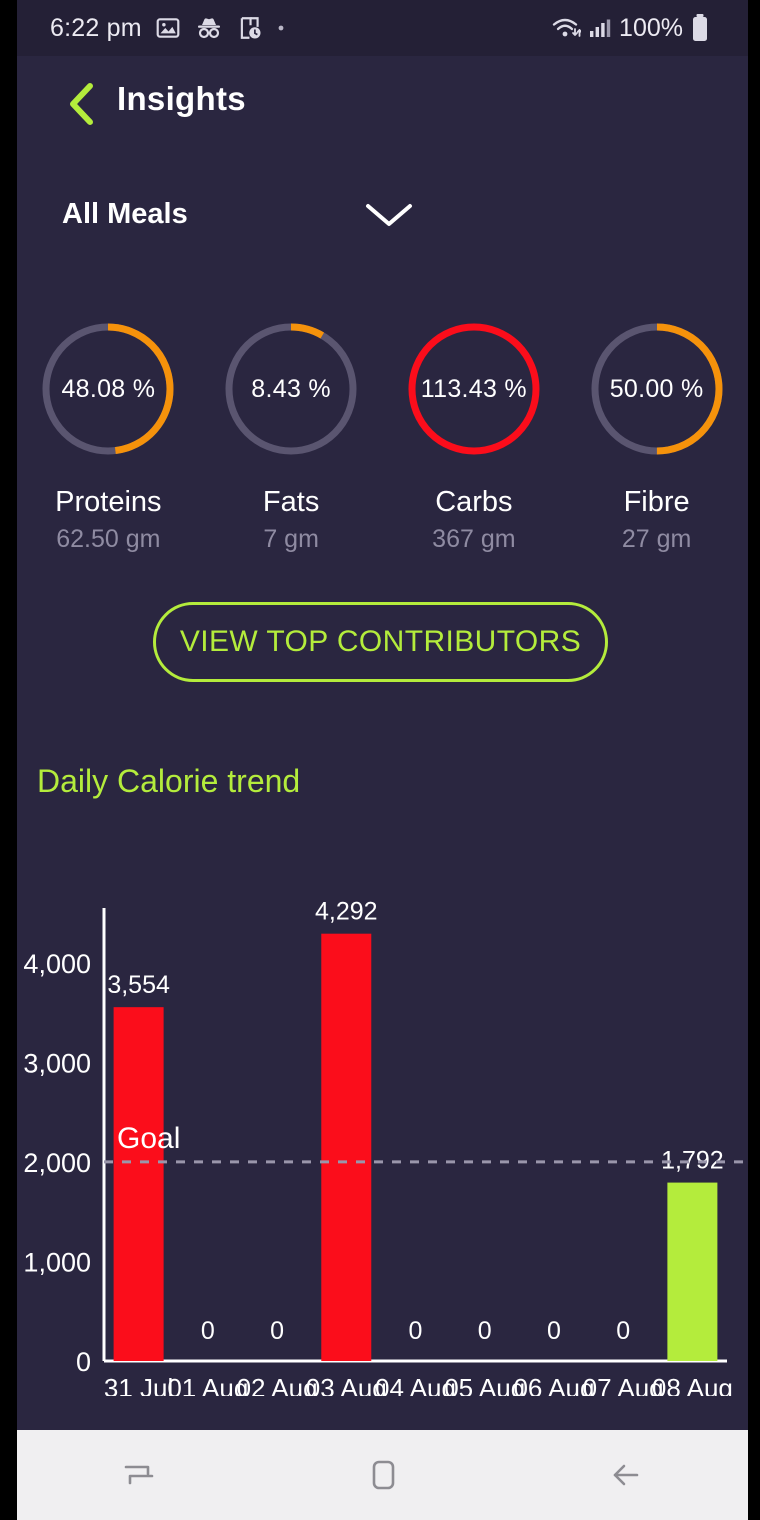 The width and height of the screenshot is (760, 1520). Describe the element at coordinates (389, 217) in the screenshot. I see `chevron-down-icon` at that location.